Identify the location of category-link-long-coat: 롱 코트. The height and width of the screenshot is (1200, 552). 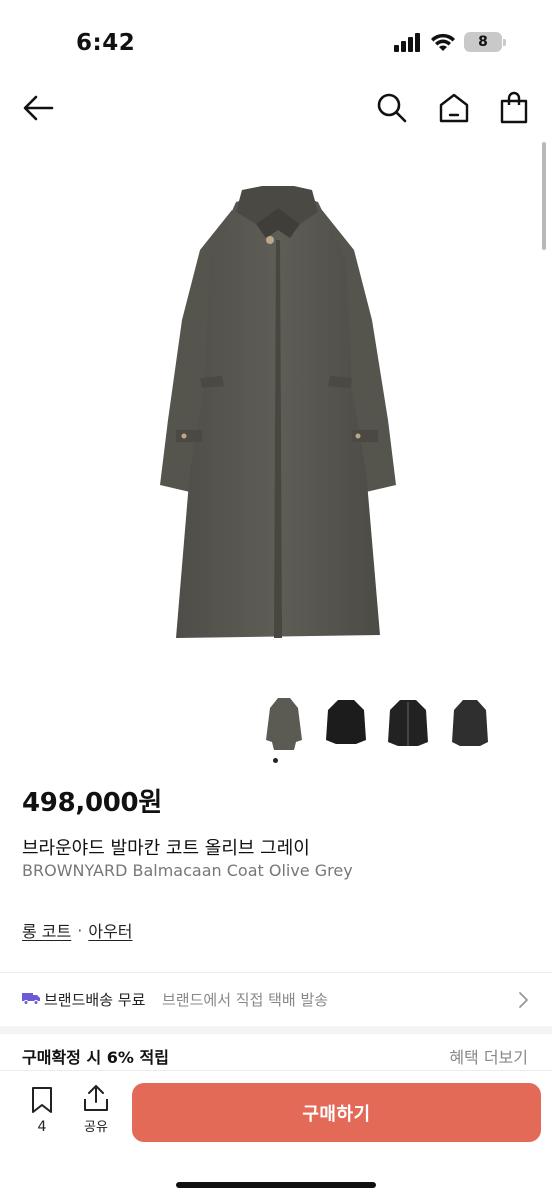
(46, 930).